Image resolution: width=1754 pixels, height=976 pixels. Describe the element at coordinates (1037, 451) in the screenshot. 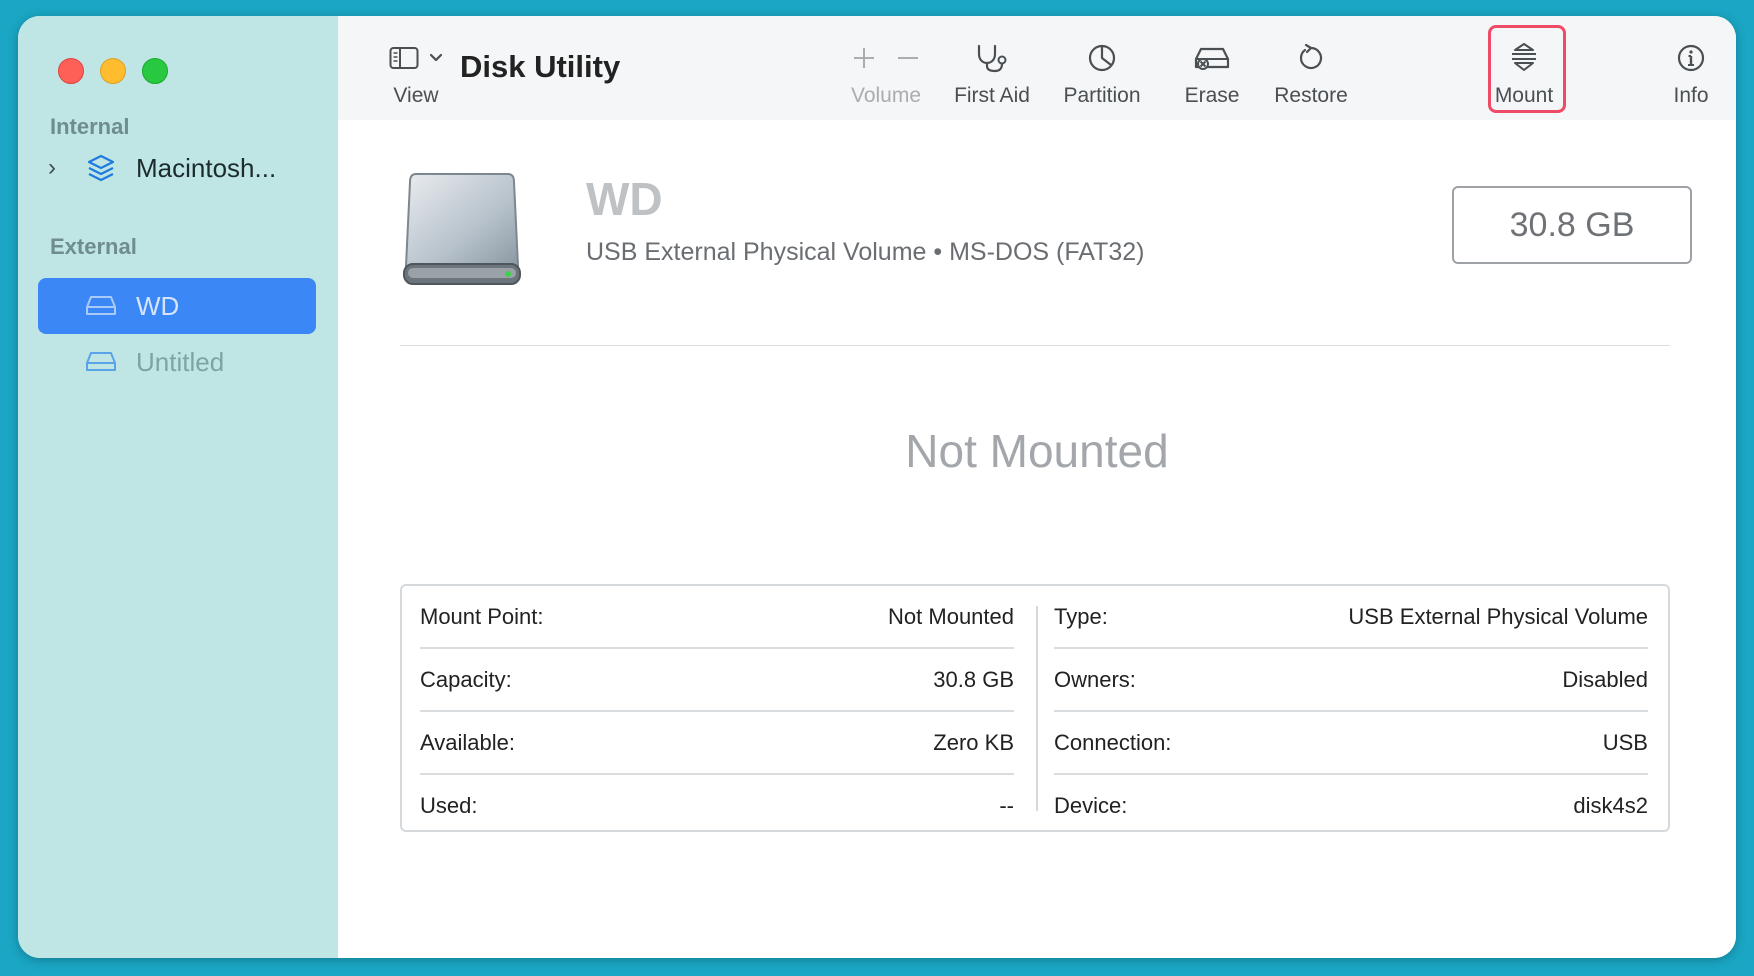

I see `mount-status: Not Mounted` at that location.